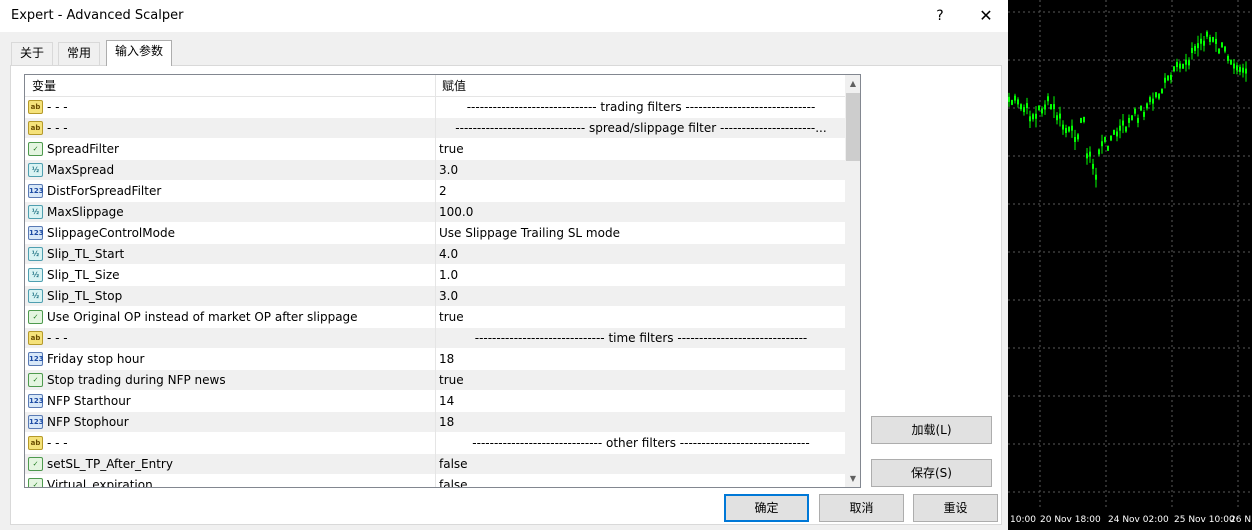 The width and height of the screenshot is (1252, 530). What do you see at coordinates (641, 191) in the screenshot?
I see `parameter-value: 2` at bounding box center [641, 191].